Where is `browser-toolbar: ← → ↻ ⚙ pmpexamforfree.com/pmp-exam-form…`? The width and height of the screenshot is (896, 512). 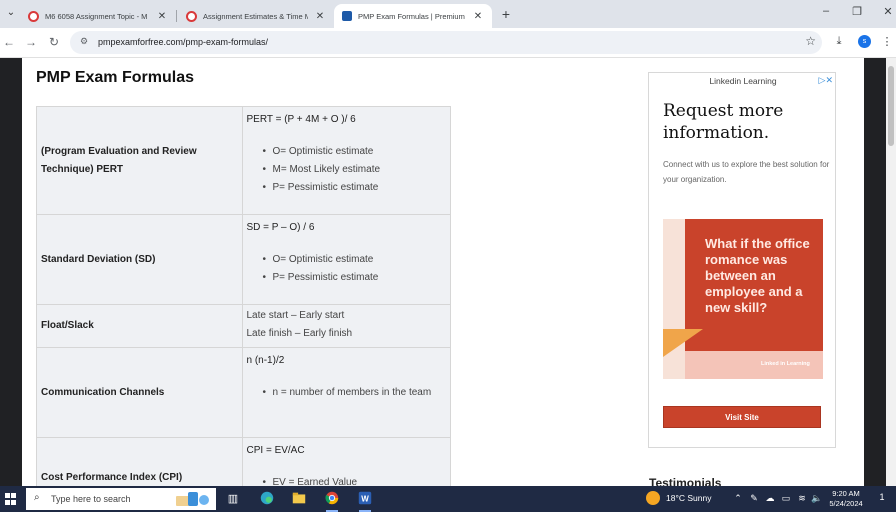
browser-toolbar: ← → ↻ ⚙ pmpexamforfree.com/pmp-exam-form… is located at coordinates (448, 43).